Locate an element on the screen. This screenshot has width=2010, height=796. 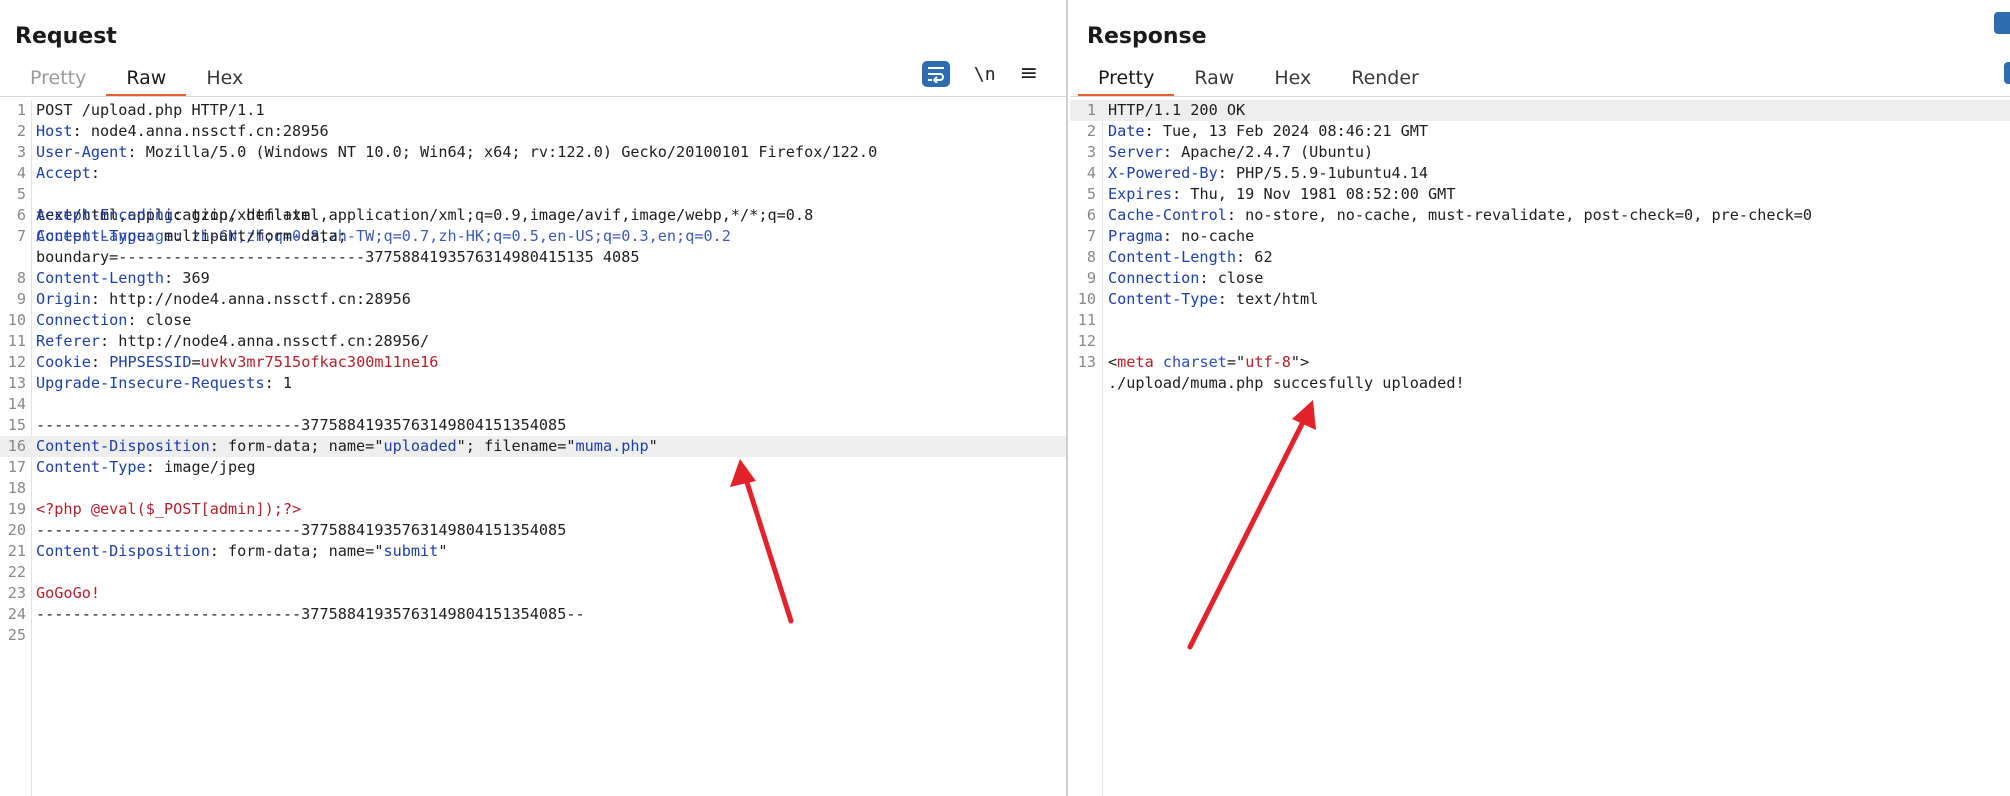
editor-line: 1 POST /upload.php HTTP/1.1 is located at coordinates (140, 110).